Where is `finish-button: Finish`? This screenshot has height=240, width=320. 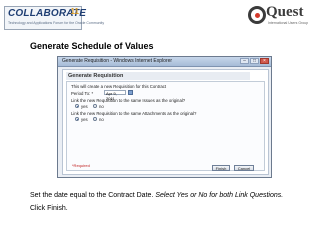
finish-button: Finish is located at coordinates (221, 168).